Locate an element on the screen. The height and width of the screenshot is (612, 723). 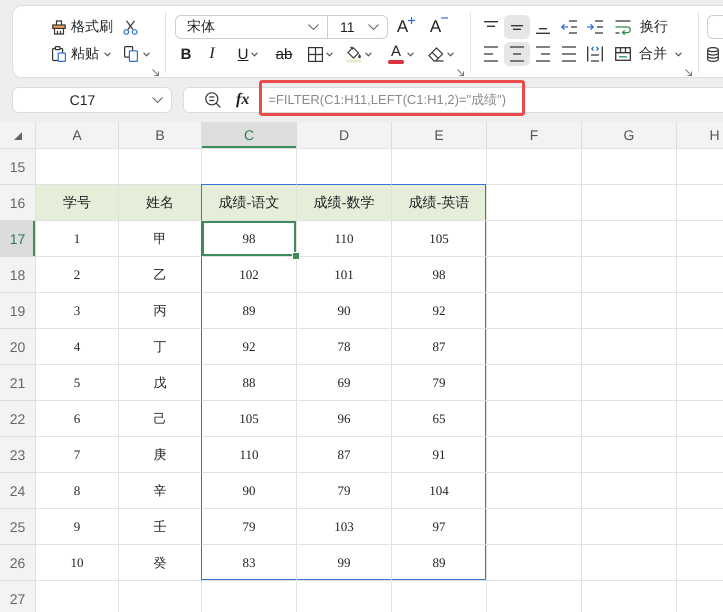
row-header: 26 is located at coordinates (17, 562).